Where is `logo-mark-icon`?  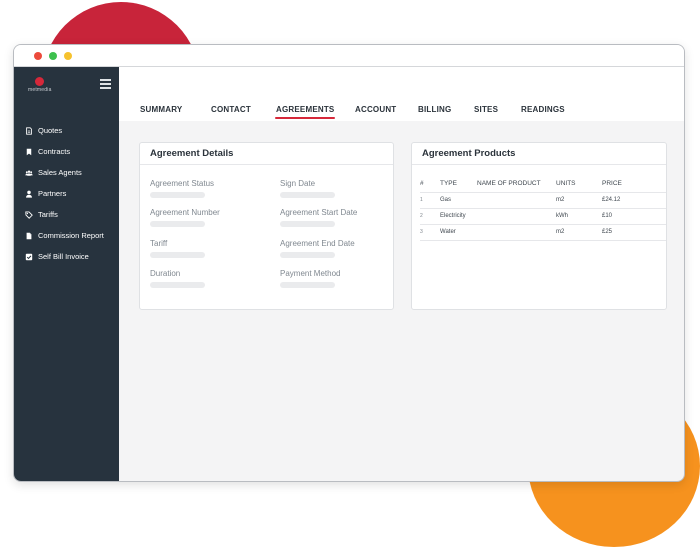 logo-mark-icon is located at coordinates (40, 81).